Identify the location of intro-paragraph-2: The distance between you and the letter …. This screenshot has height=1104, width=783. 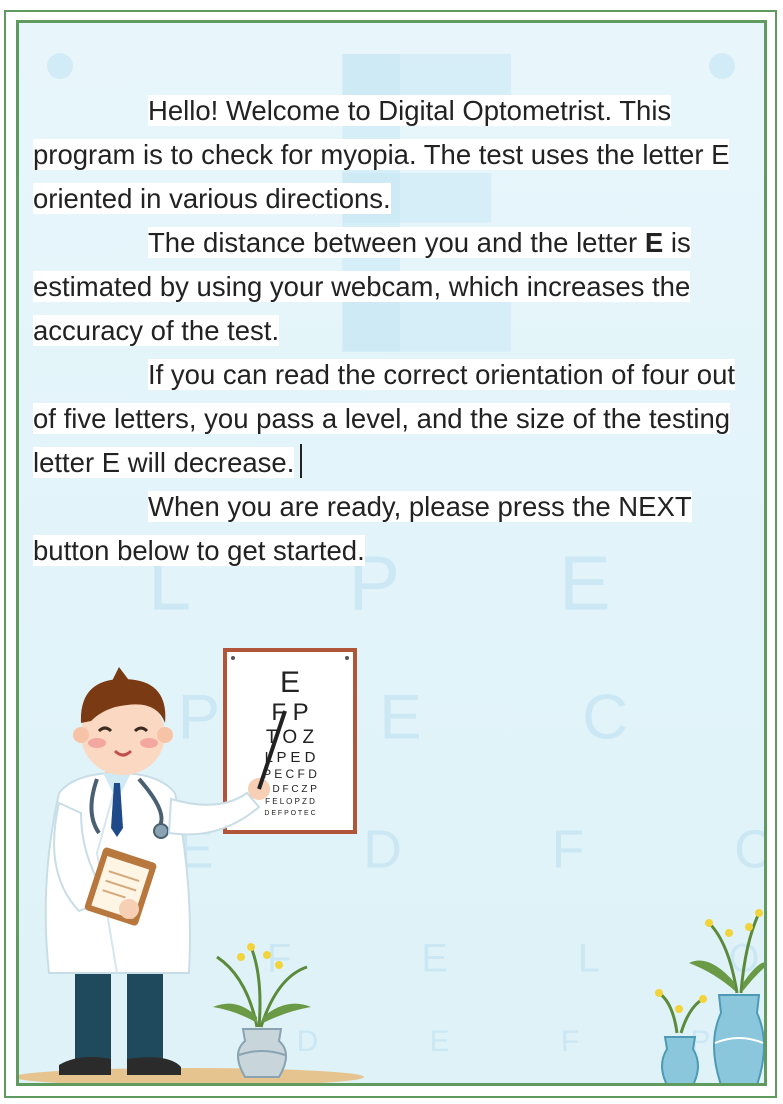
(362, 286).